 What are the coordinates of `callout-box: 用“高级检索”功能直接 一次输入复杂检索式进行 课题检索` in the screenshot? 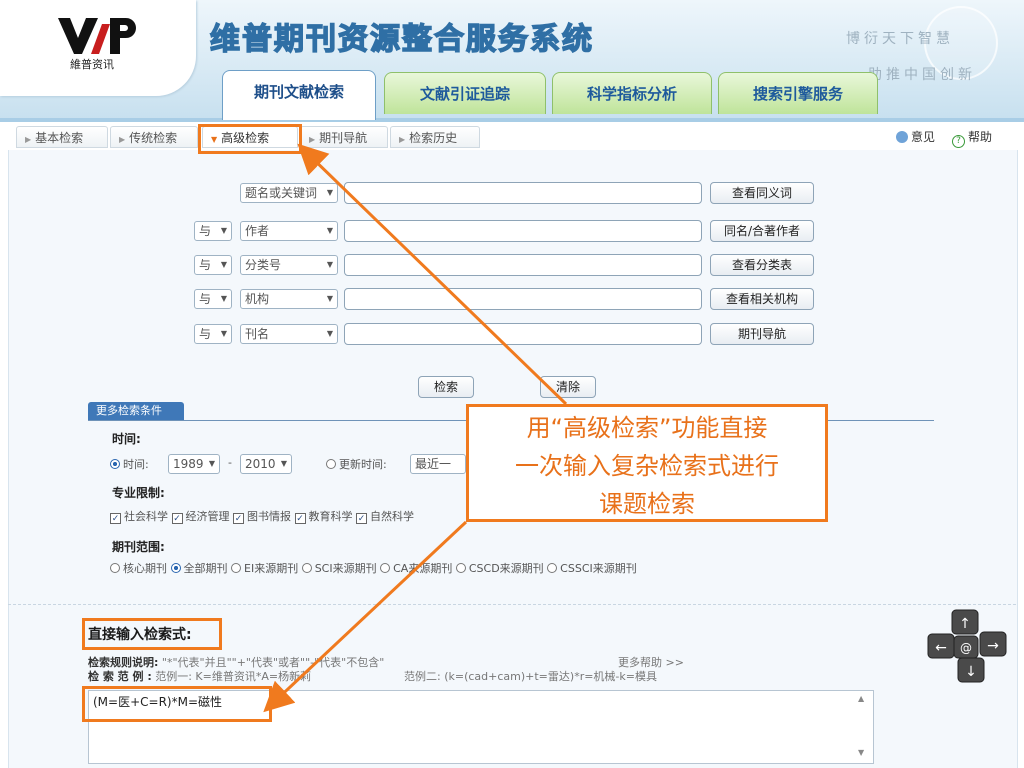 It's located at (647, 463).